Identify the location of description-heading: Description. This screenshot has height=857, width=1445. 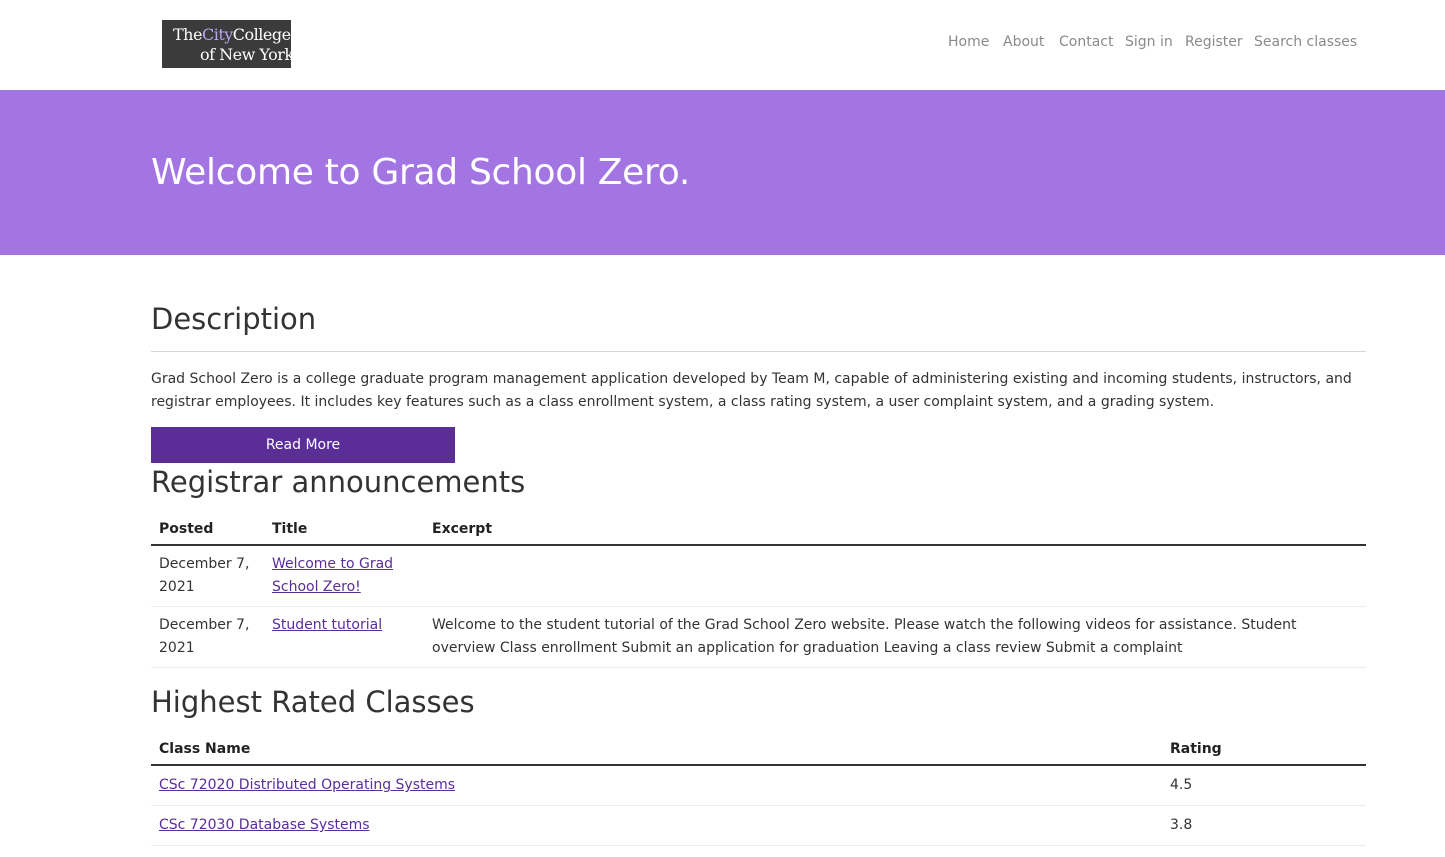
(234, 319).